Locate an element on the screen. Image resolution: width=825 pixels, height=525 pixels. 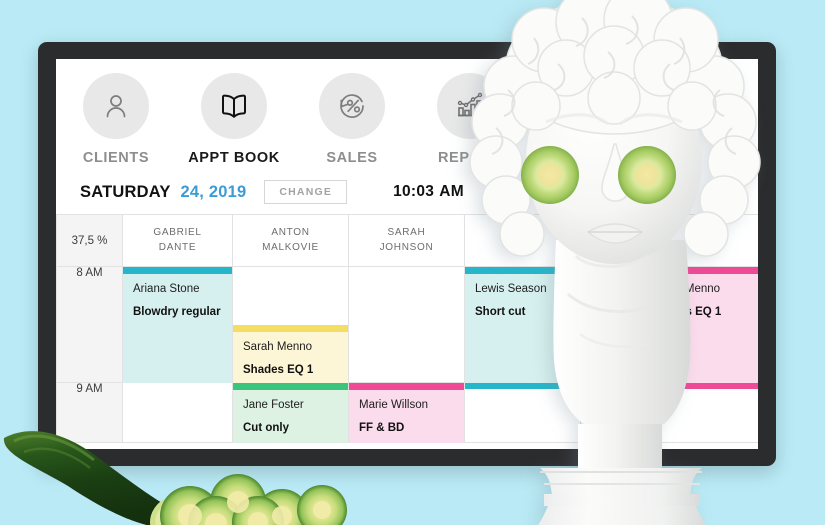
cucumber-slice-left-eye is located at coordinates (550, 175).